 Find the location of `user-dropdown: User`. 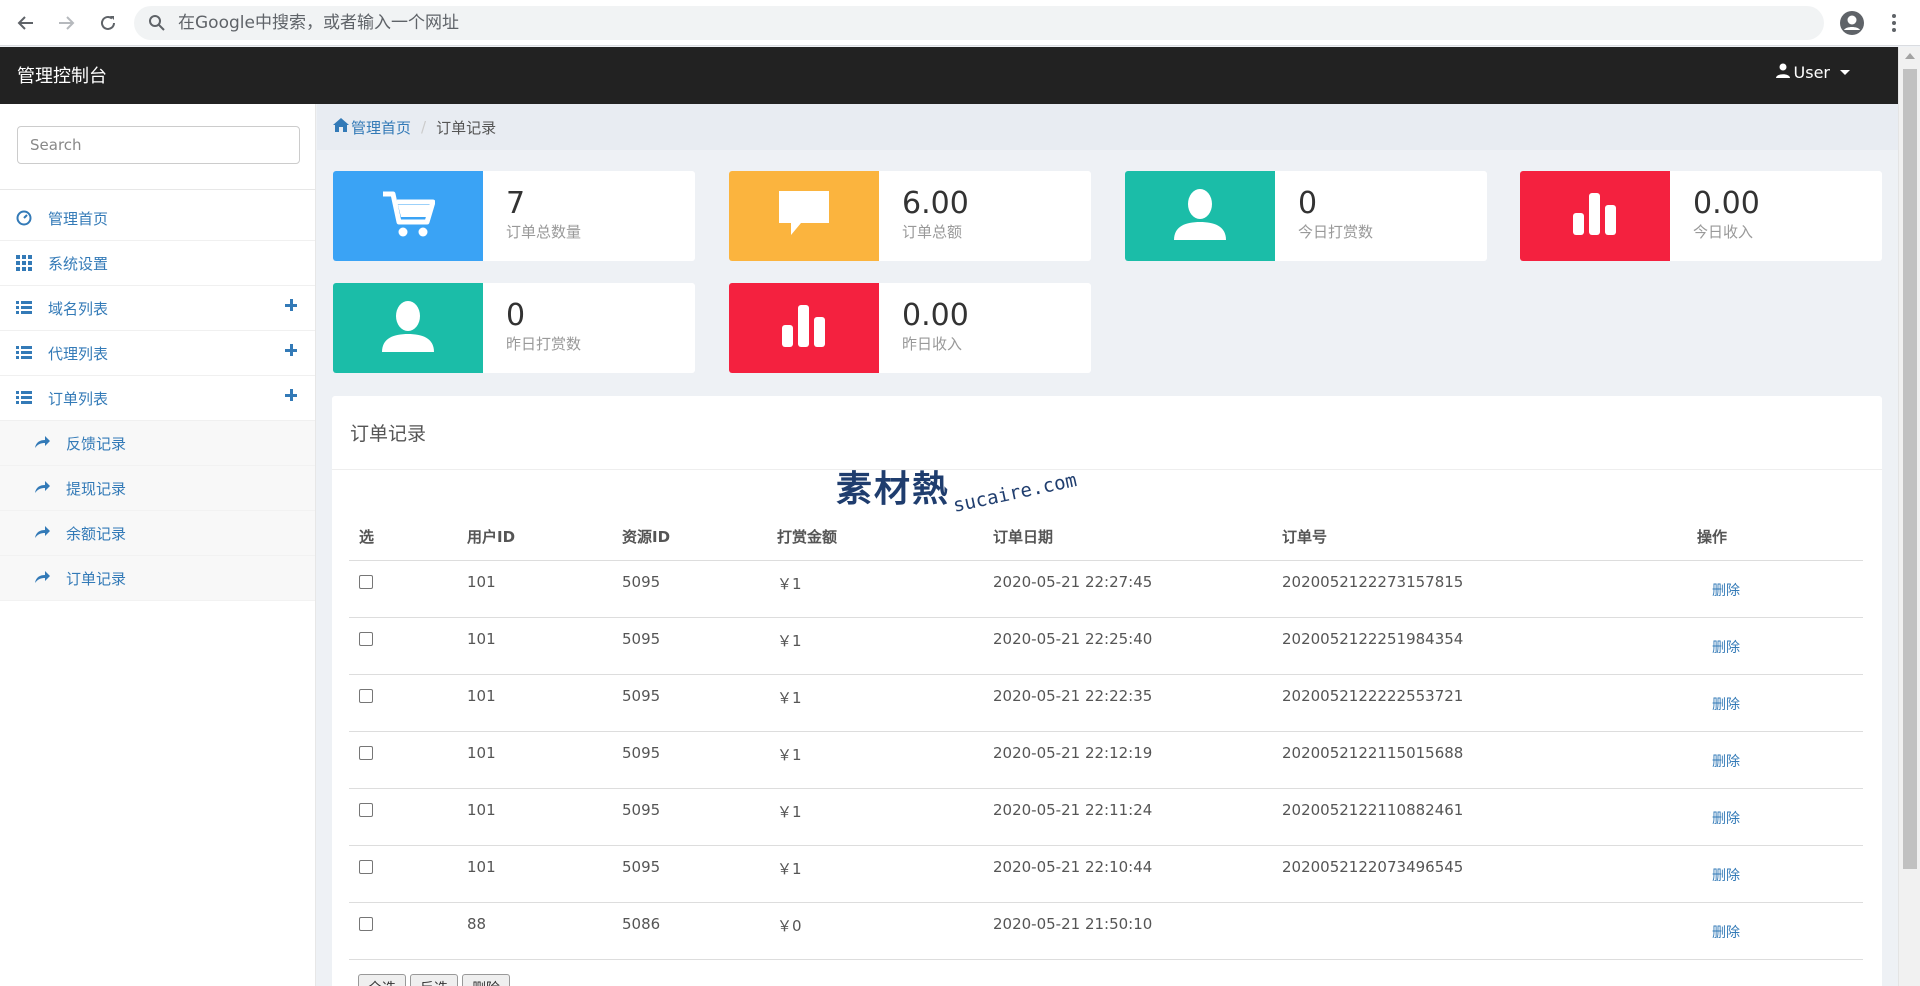

user-dropdown: User is located at coordinates (1812, 72).